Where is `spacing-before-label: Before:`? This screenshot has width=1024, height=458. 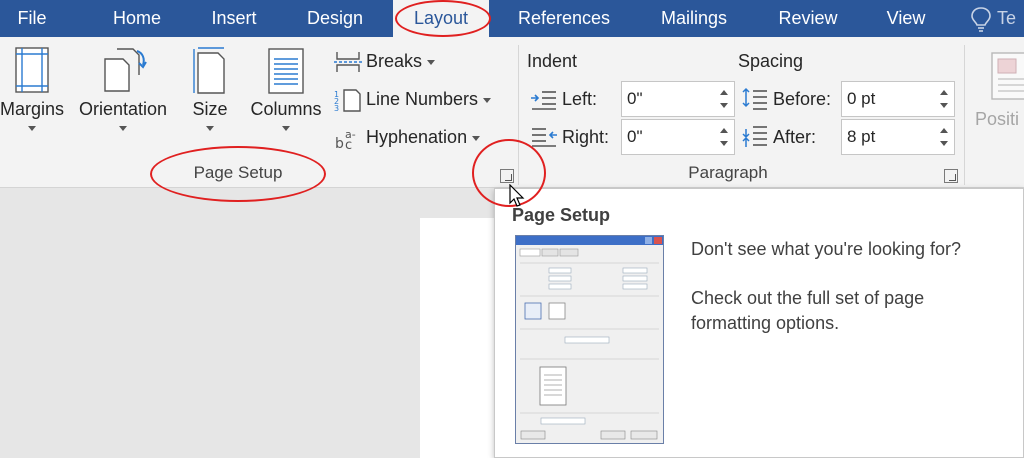 spacing-before-label: Before: is located at coordinates (802, 99).